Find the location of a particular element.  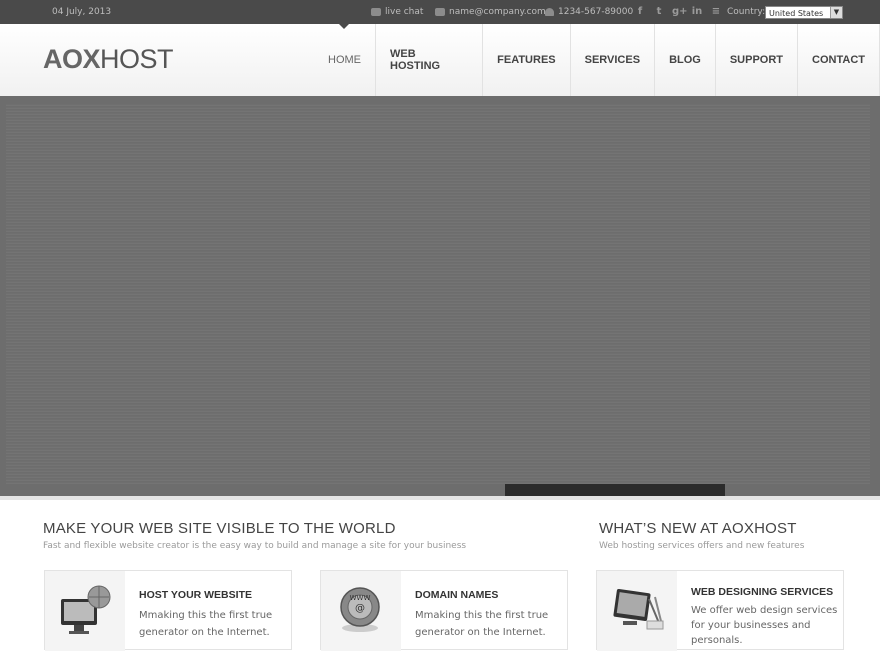

phone-label: 1234-567-89000 is located at coordinates (596, 12).